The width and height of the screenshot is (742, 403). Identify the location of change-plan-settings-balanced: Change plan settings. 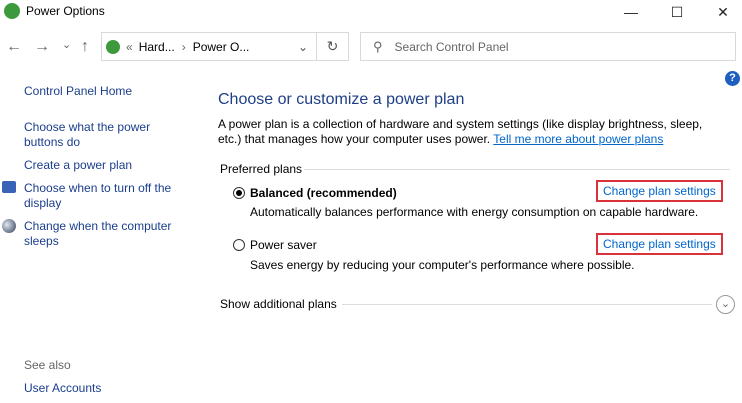
(659, 191).